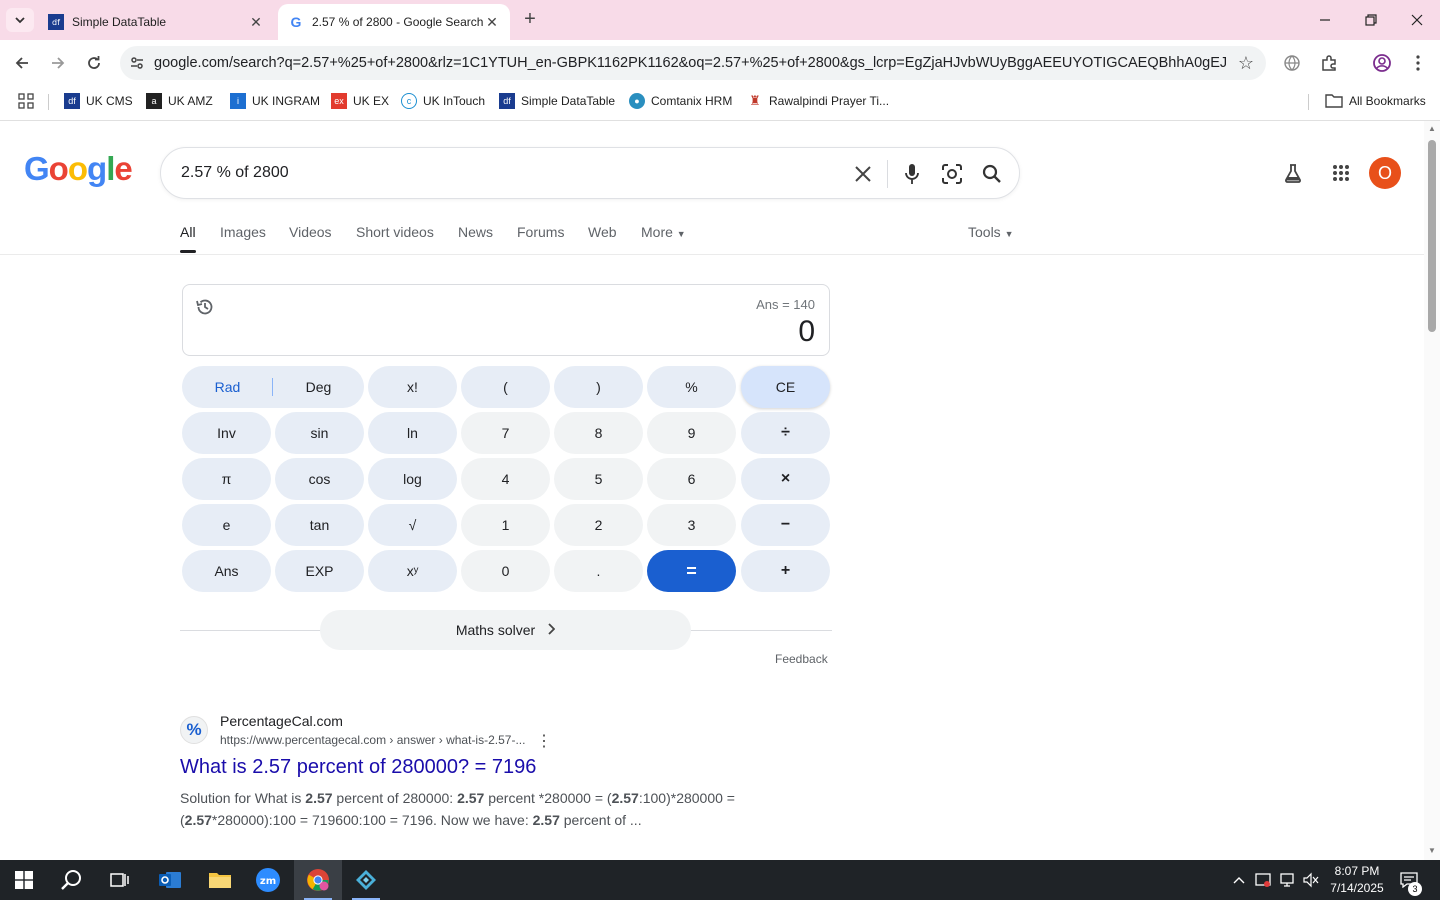  I want to click on security-icon, so click(1263, 880).